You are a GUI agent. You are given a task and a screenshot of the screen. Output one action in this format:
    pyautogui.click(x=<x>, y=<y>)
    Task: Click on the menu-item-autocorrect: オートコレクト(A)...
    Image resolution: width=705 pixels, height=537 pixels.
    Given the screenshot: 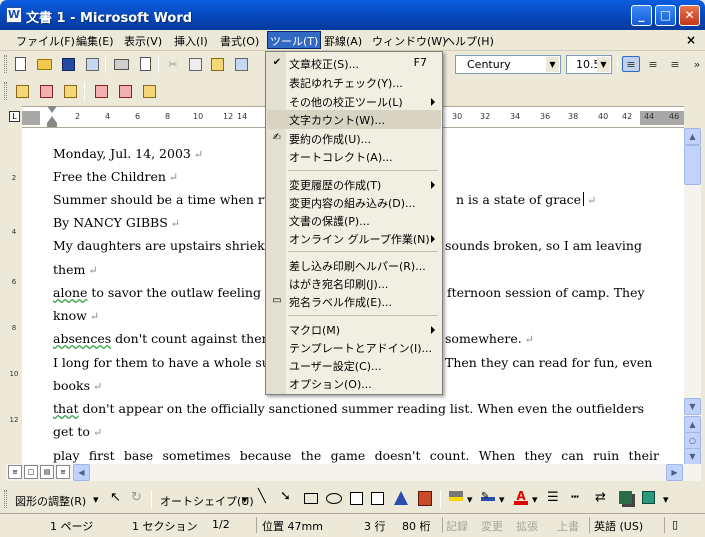 What is the action you would take?
    pyautogui.click(x=354, y=156)
    